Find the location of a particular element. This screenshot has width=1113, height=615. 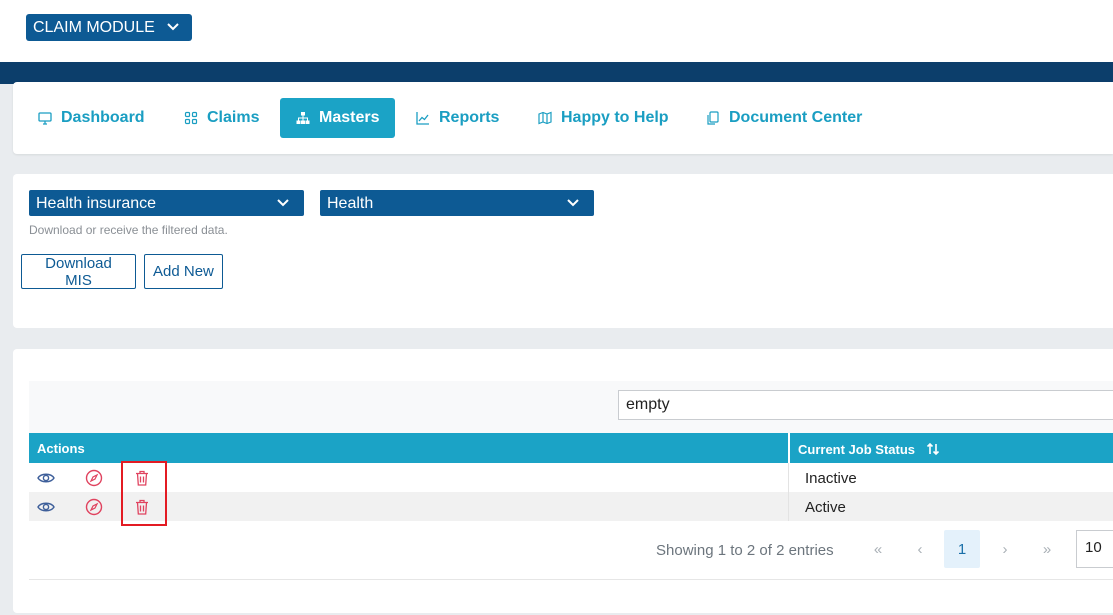

table-info: Showing 1 to 2 of 2 entries is located at coordinates (745, 550).